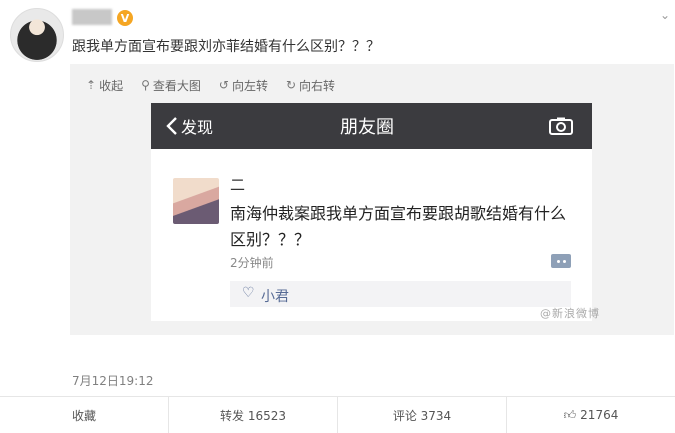 Image resolution: width=675 pixels, height=433 pixels. I want to click on repost-label: 转发 16523, so click(253, 415).